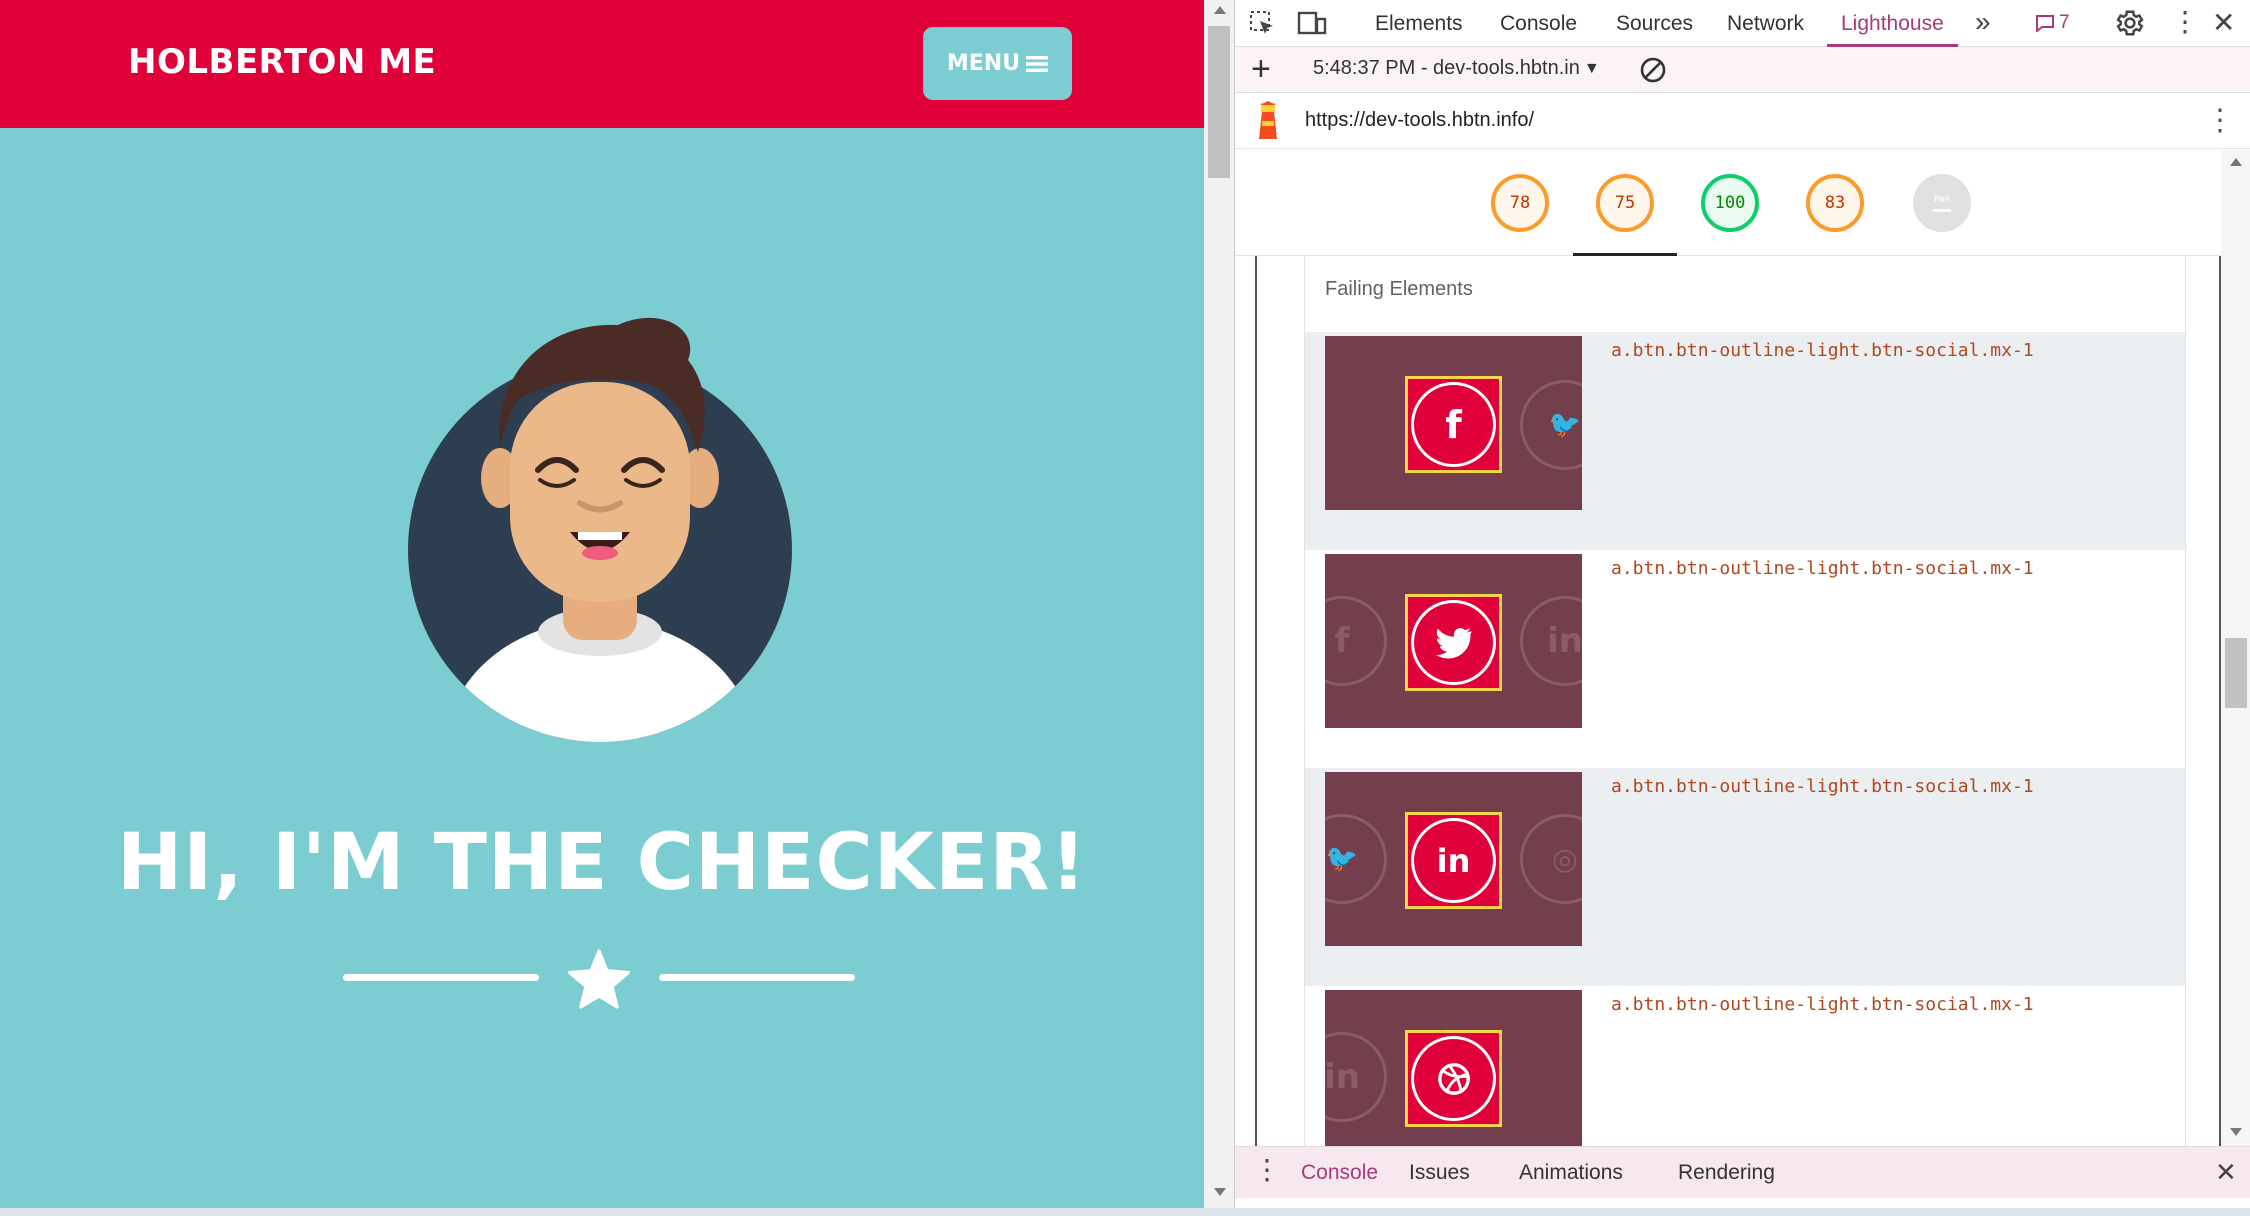 The width and height of the screenshot is (2250, 1216). What do you see at coordinates (1420, 120) in the screenshot?
I see `audited-url: https://dev-tools.hbtn.info/` at bounding box center [1420, 120].